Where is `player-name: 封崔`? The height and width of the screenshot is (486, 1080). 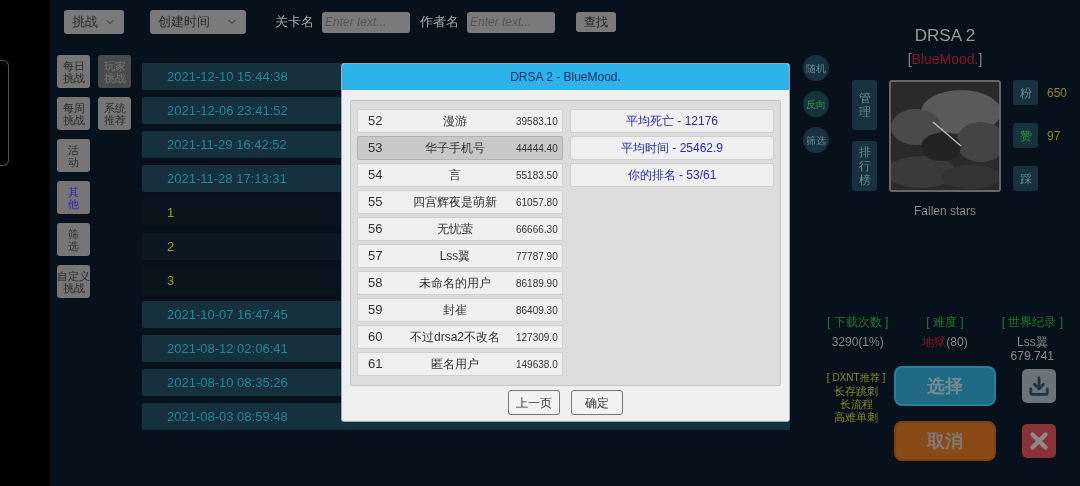
player-name: 封崔 is located at coordinates (455, 310).